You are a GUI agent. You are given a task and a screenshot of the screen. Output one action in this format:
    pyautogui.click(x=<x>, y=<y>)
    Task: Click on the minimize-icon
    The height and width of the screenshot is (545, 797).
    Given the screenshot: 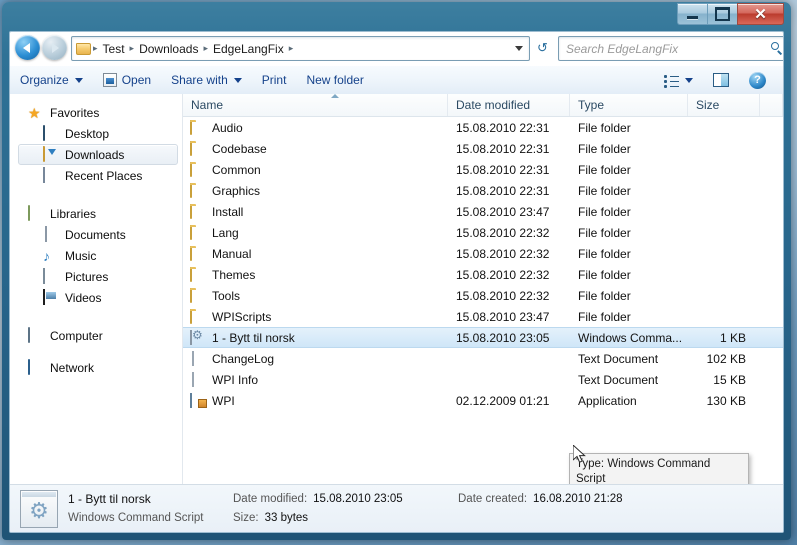 What is the action you would take?
    pyautogui.click(x=692, y=17)
    